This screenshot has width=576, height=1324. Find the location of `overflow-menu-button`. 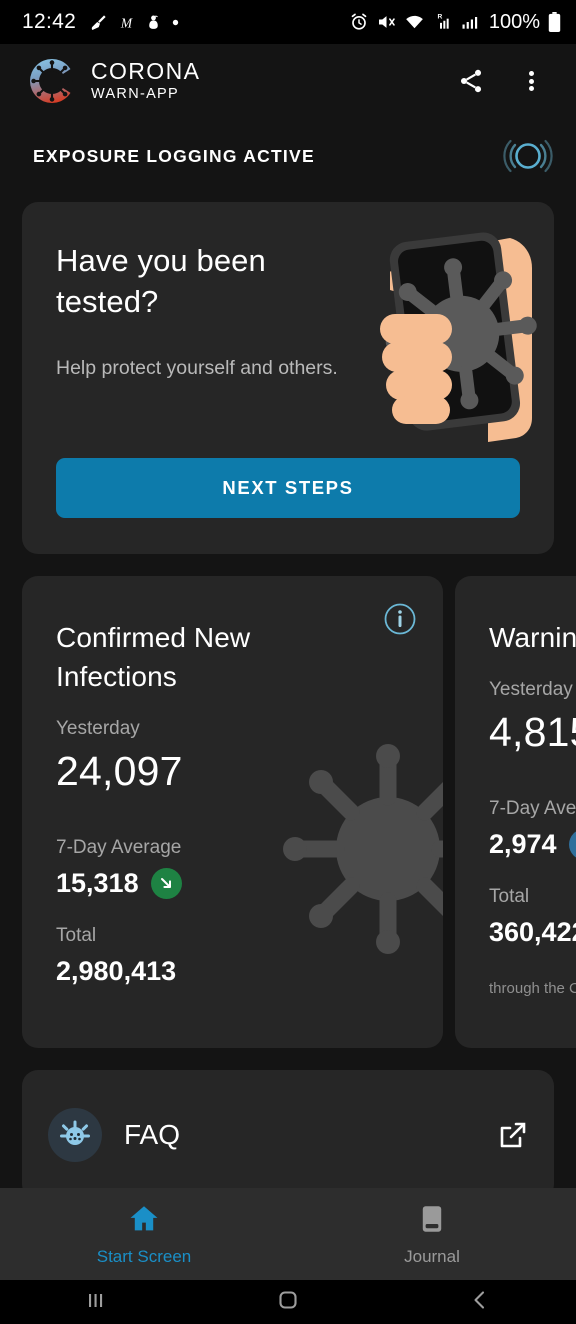

overflow-menu-button is located at coordinates (531, 81).